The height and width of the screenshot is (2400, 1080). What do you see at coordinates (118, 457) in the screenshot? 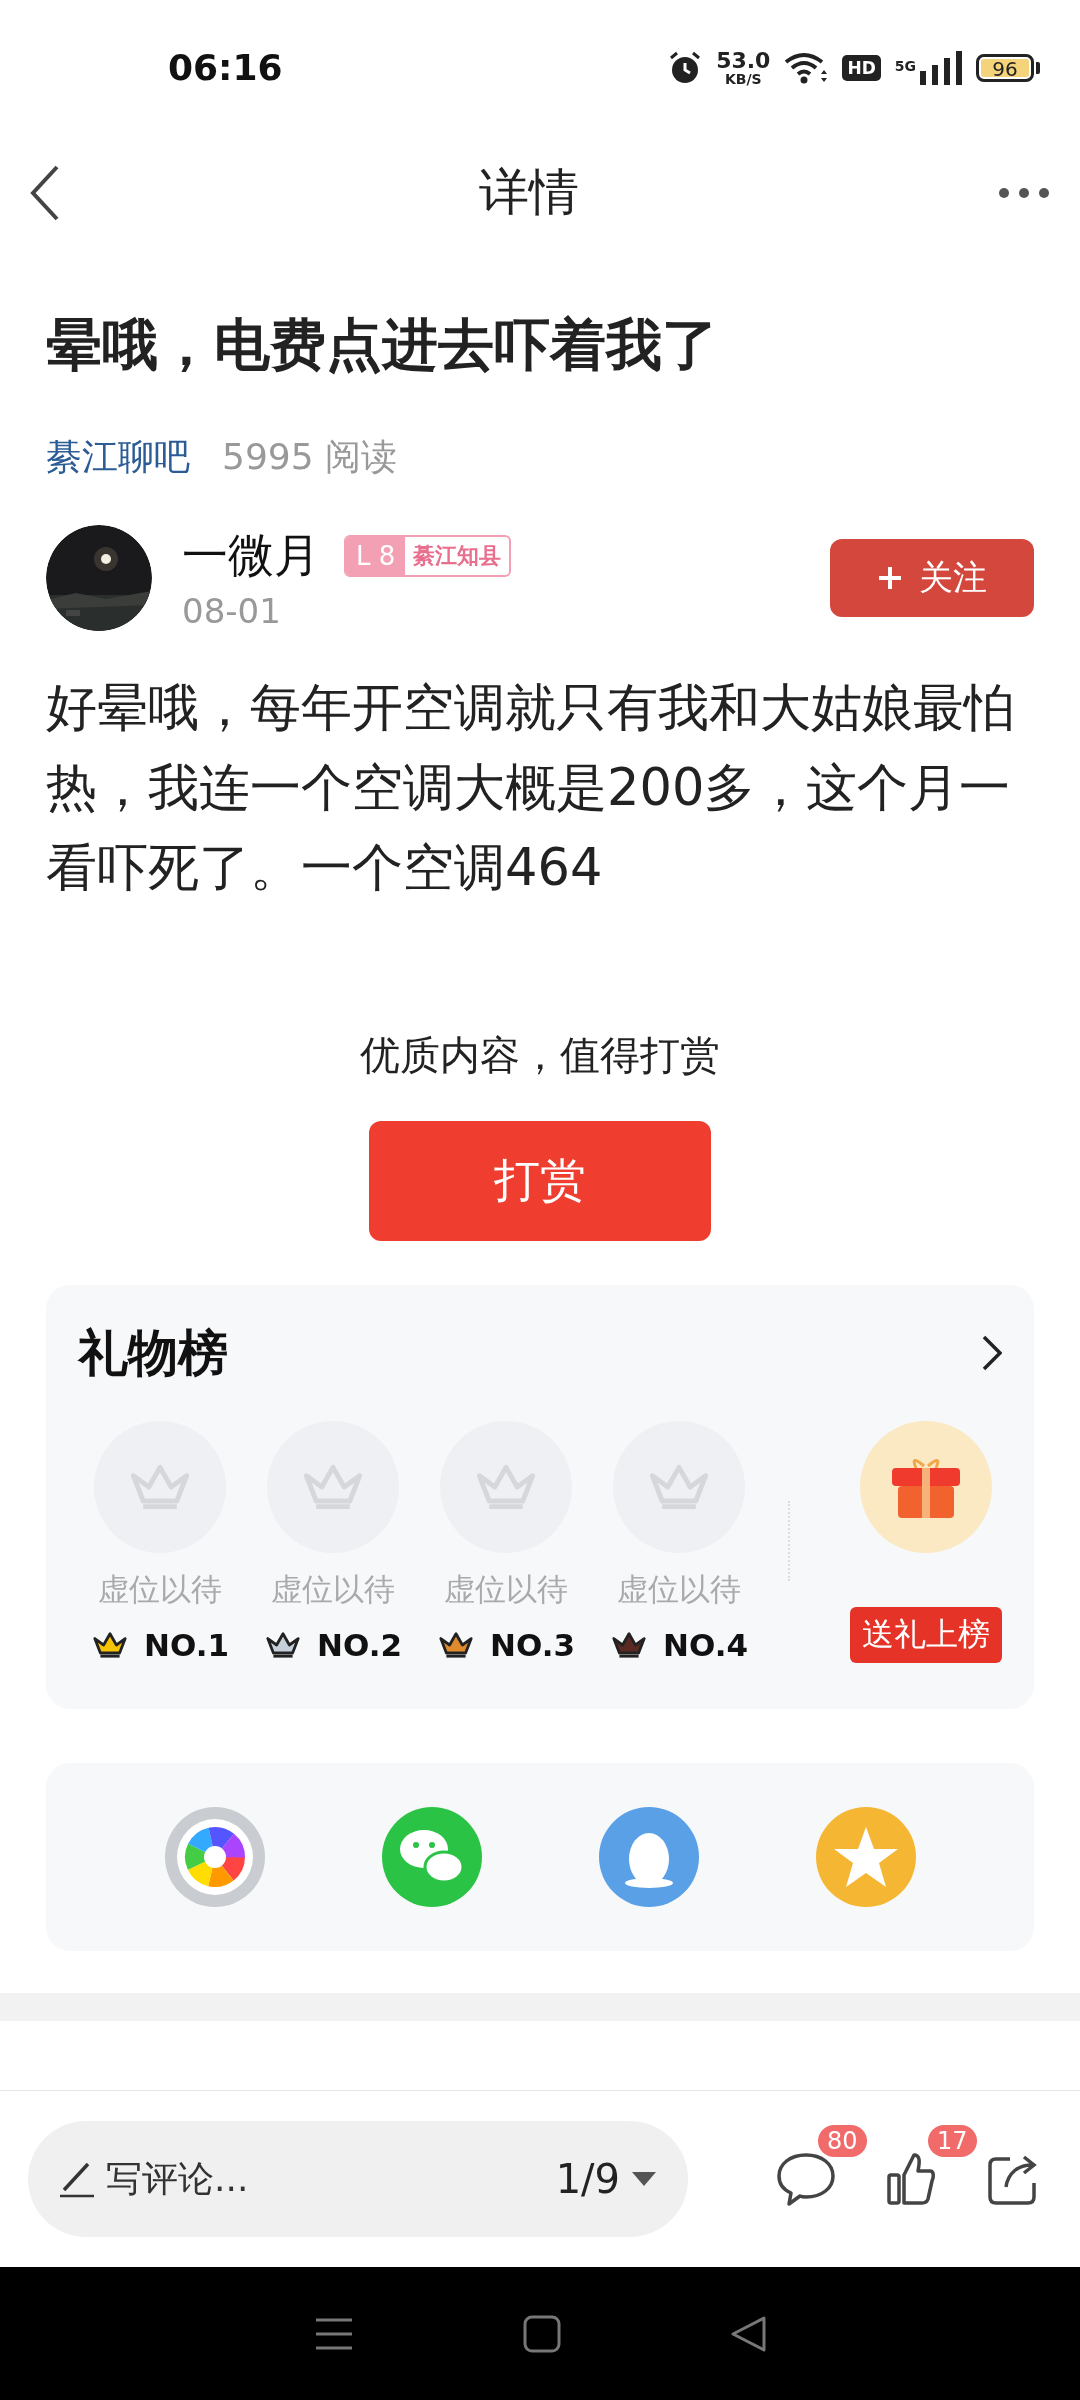
I see `forum-link: 綦江聊吧` at bounding box center [118, 457].